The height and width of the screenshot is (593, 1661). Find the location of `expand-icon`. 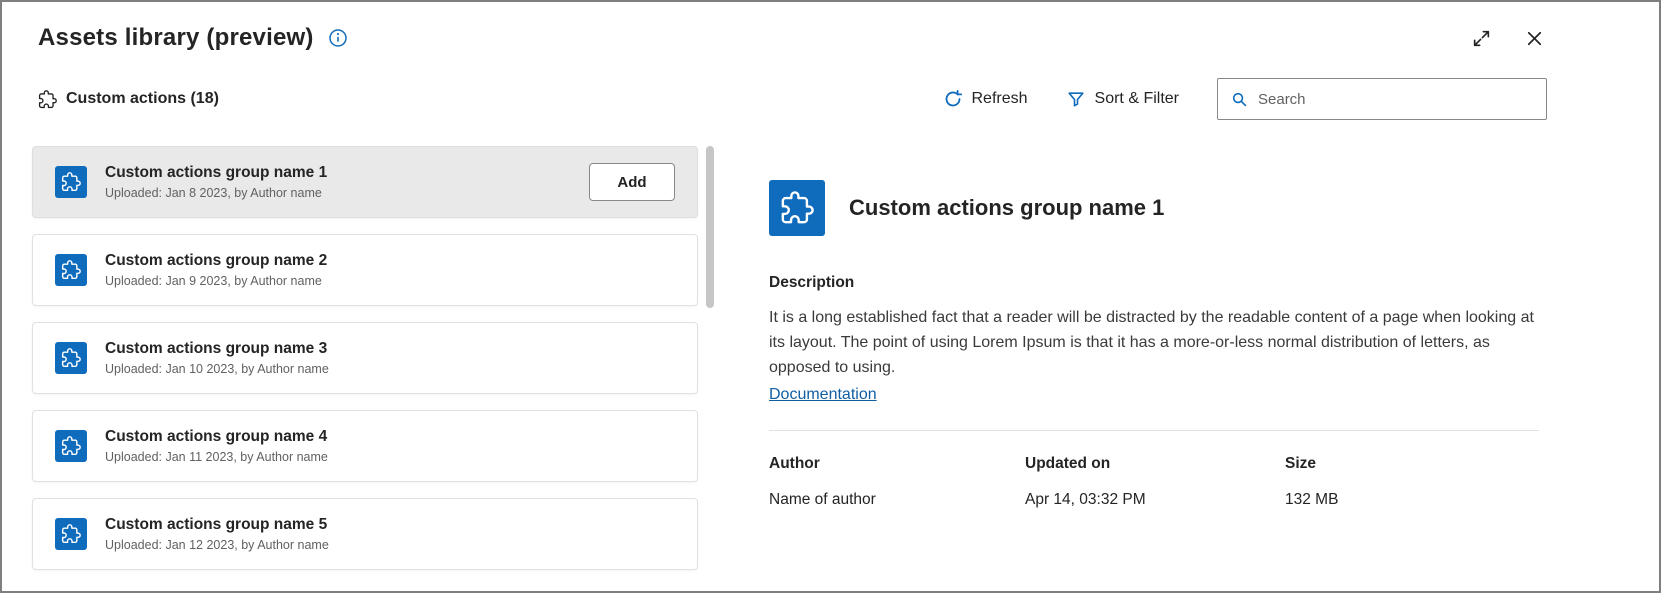

expand-icon is located at coordinates (1481, 38).